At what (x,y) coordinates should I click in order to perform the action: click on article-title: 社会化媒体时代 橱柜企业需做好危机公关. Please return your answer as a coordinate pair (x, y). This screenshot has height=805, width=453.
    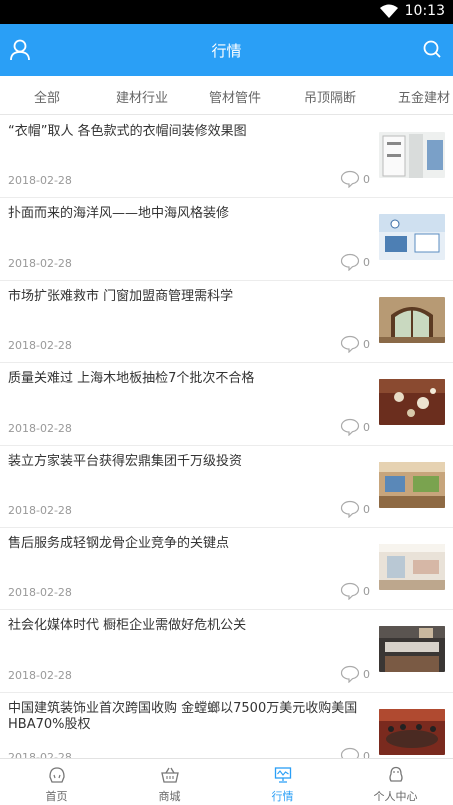
    Looking at the image, I should click on (127, 626).